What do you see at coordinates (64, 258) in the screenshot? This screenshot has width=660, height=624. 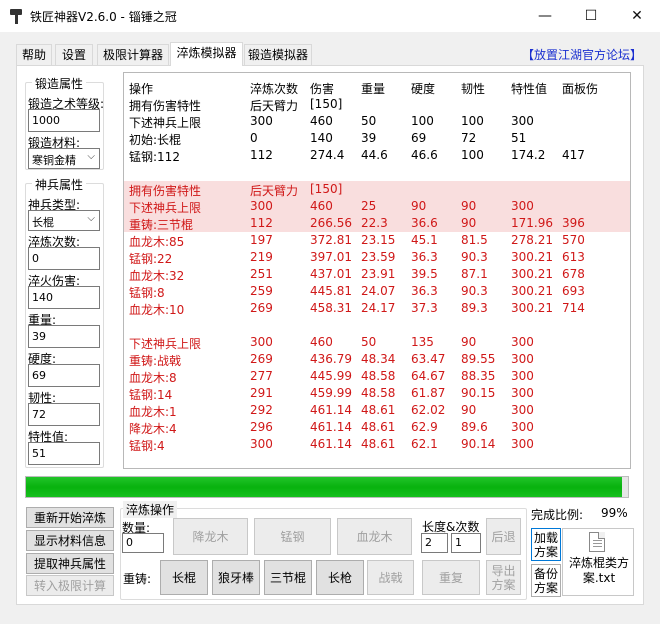 I see `quench-count-input: 0` at bounding box center [64, 258].